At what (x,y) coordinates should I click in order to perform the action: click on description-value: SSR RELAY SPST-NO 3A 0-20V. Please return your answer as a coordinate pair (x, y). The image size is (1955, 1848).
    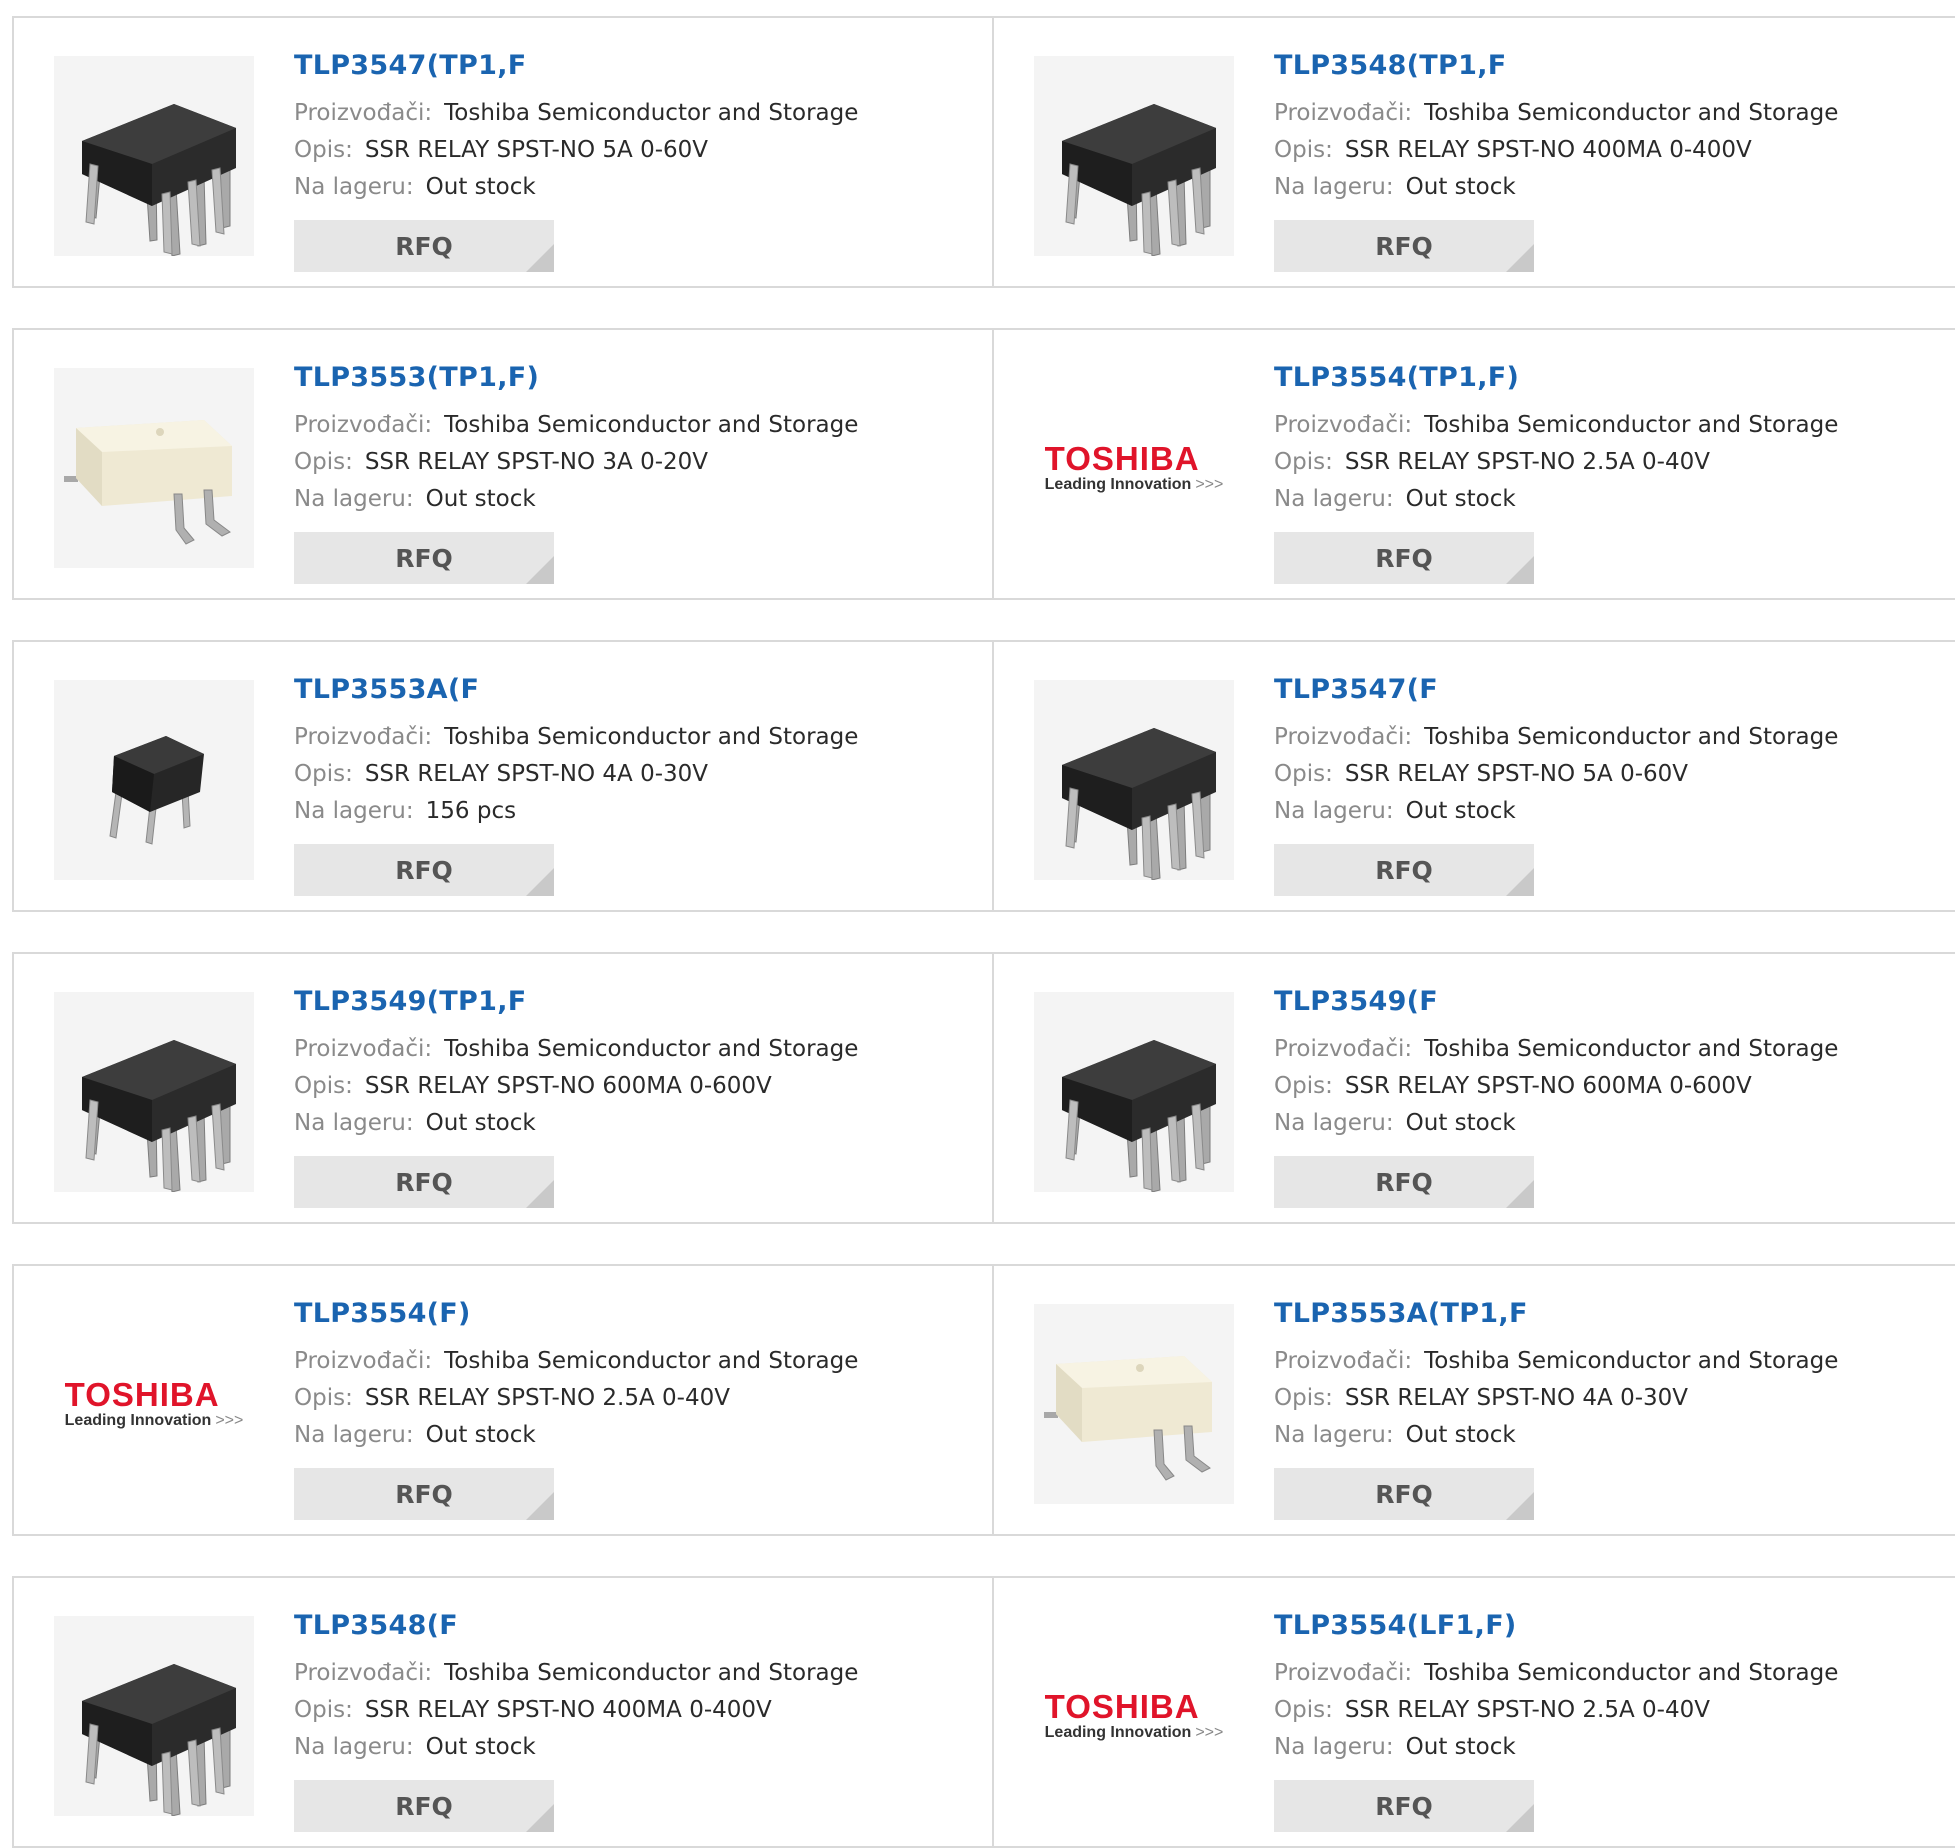
    Looking at the image, I should click on (536, 462).